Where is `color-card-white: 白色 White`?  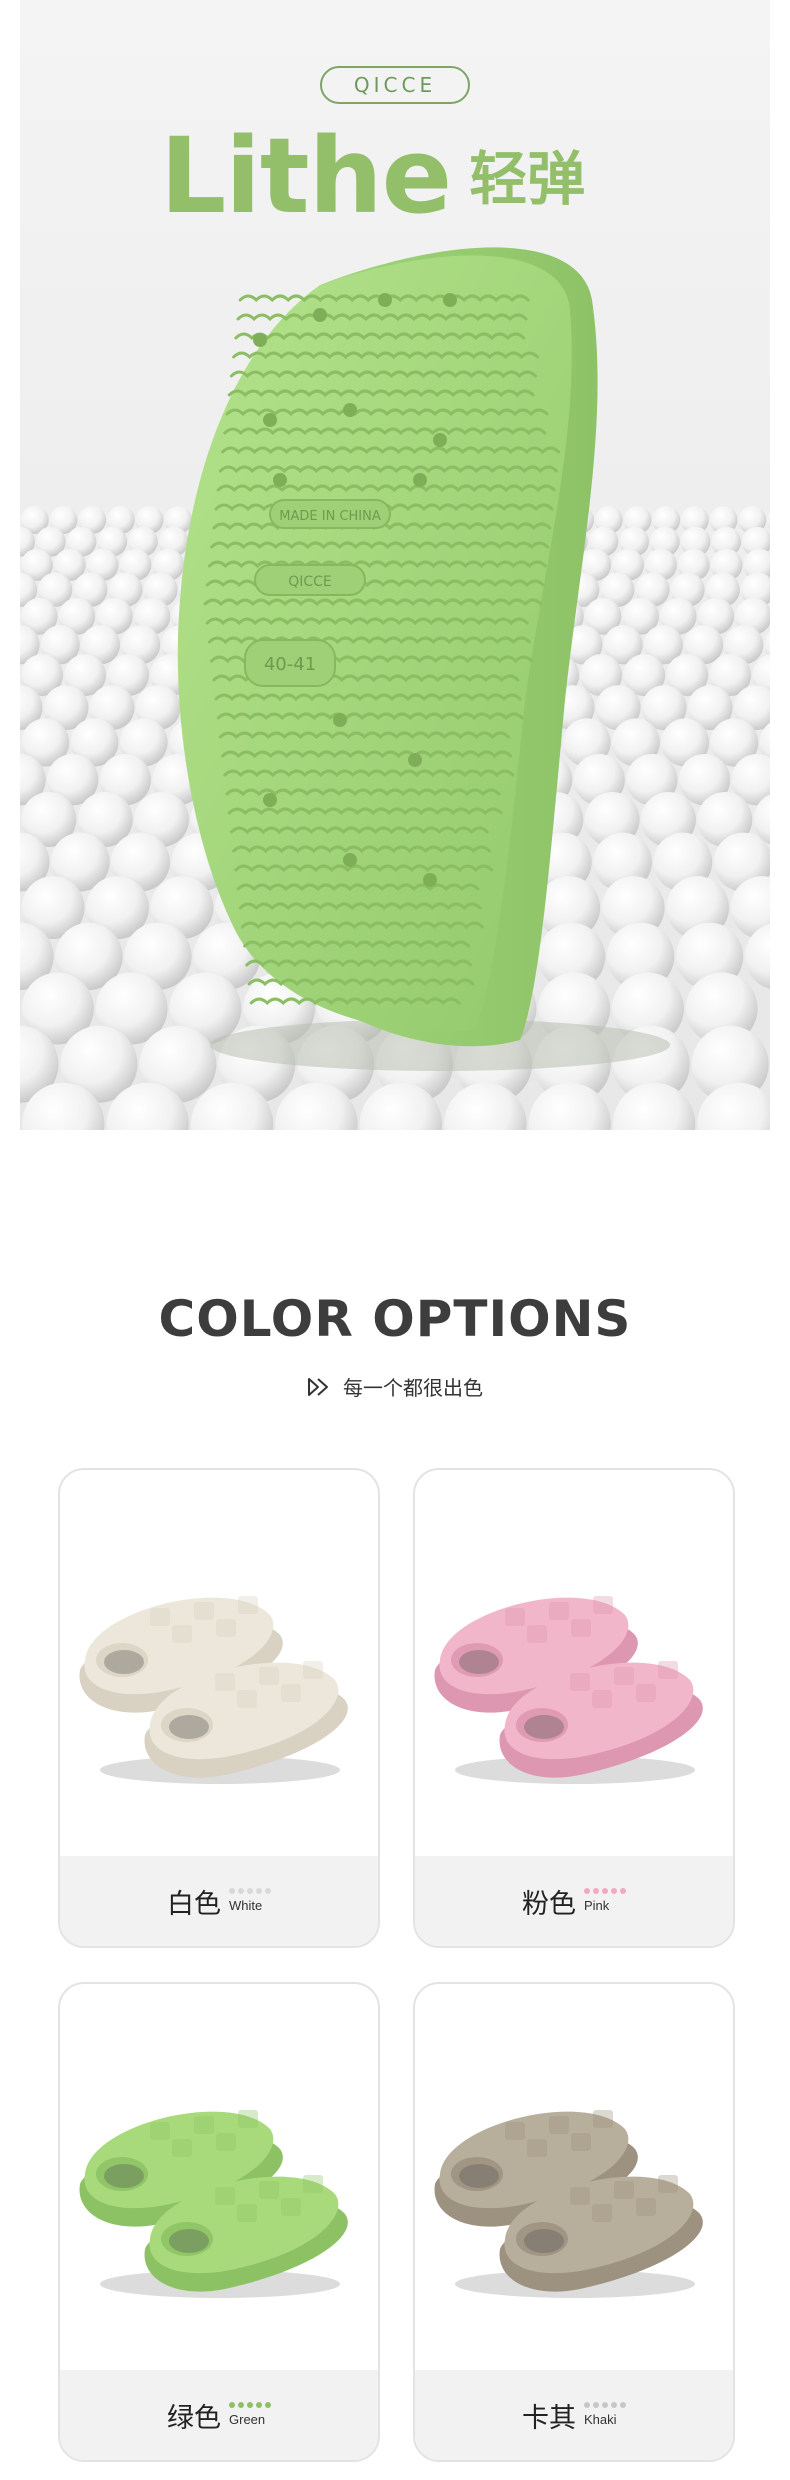 color-card-white: 白色 White is located at coordinates (219, 1708).